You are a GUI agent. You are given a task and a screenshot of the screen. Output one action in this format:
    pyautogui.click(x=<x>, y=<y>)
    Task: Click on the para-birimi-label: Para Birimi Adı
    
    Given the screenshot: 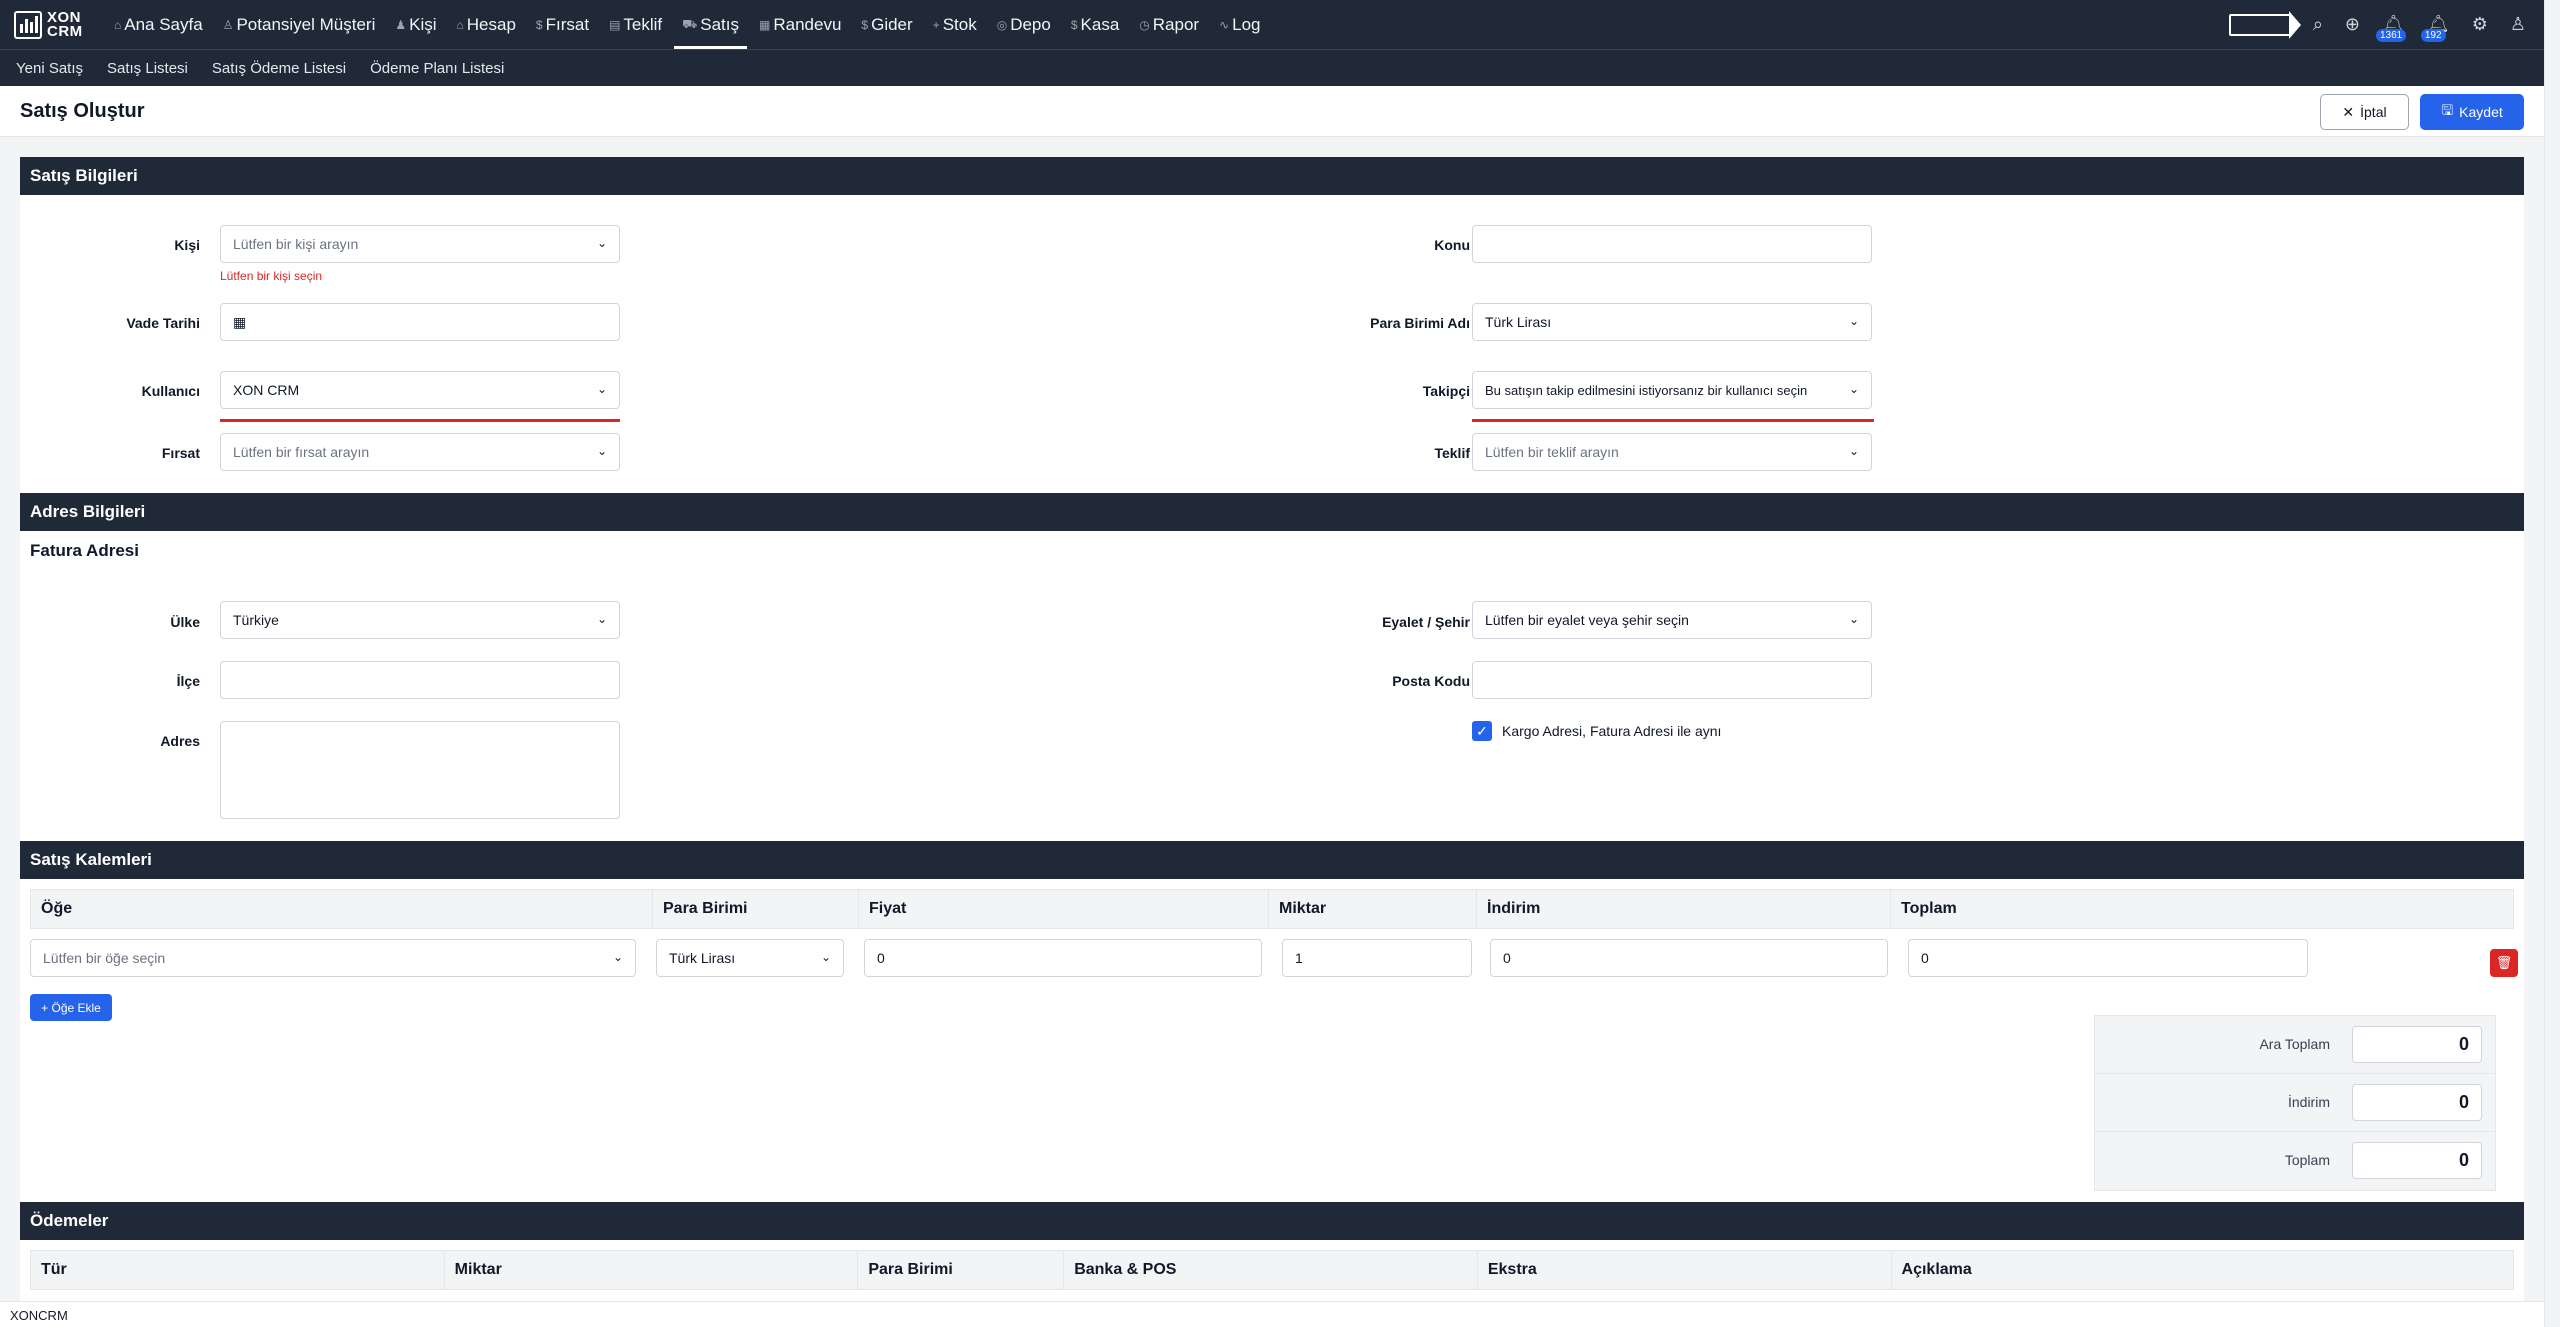 What is the action you would take?
    pyautogui.click(x=1420, y=323)
    